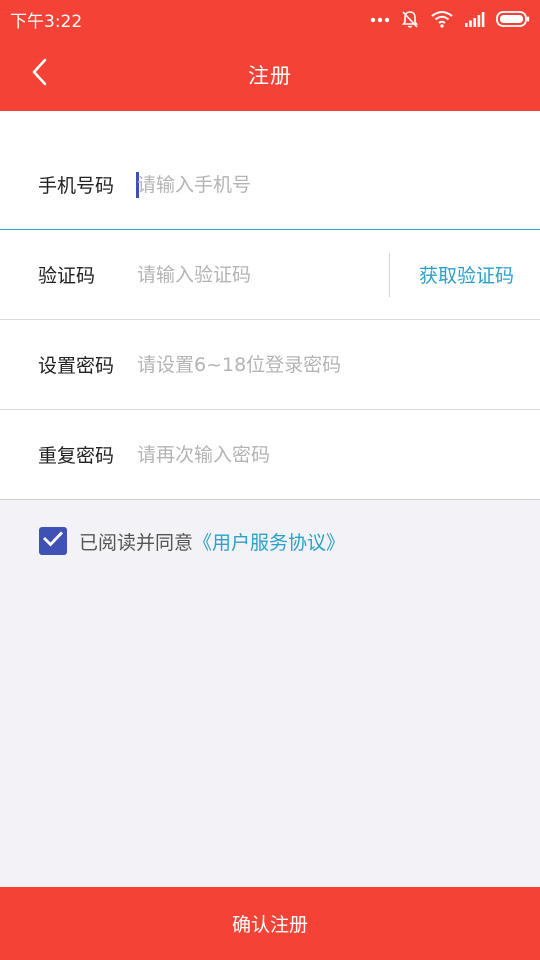  I want to click on password-input, so click(317, 364).